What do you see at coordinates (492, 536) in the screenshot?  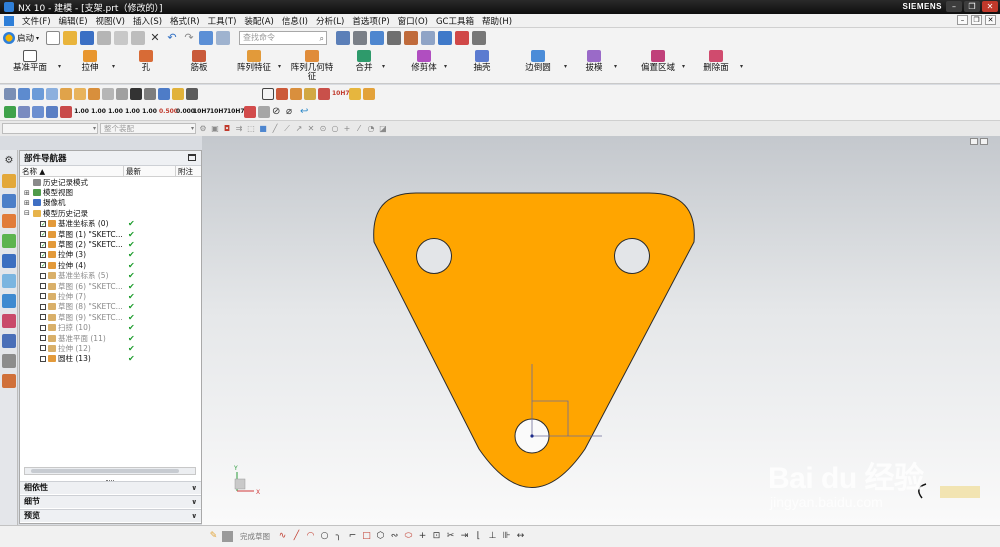 I see `constraint-icon: ⊥` at bounding box center [492, 536].